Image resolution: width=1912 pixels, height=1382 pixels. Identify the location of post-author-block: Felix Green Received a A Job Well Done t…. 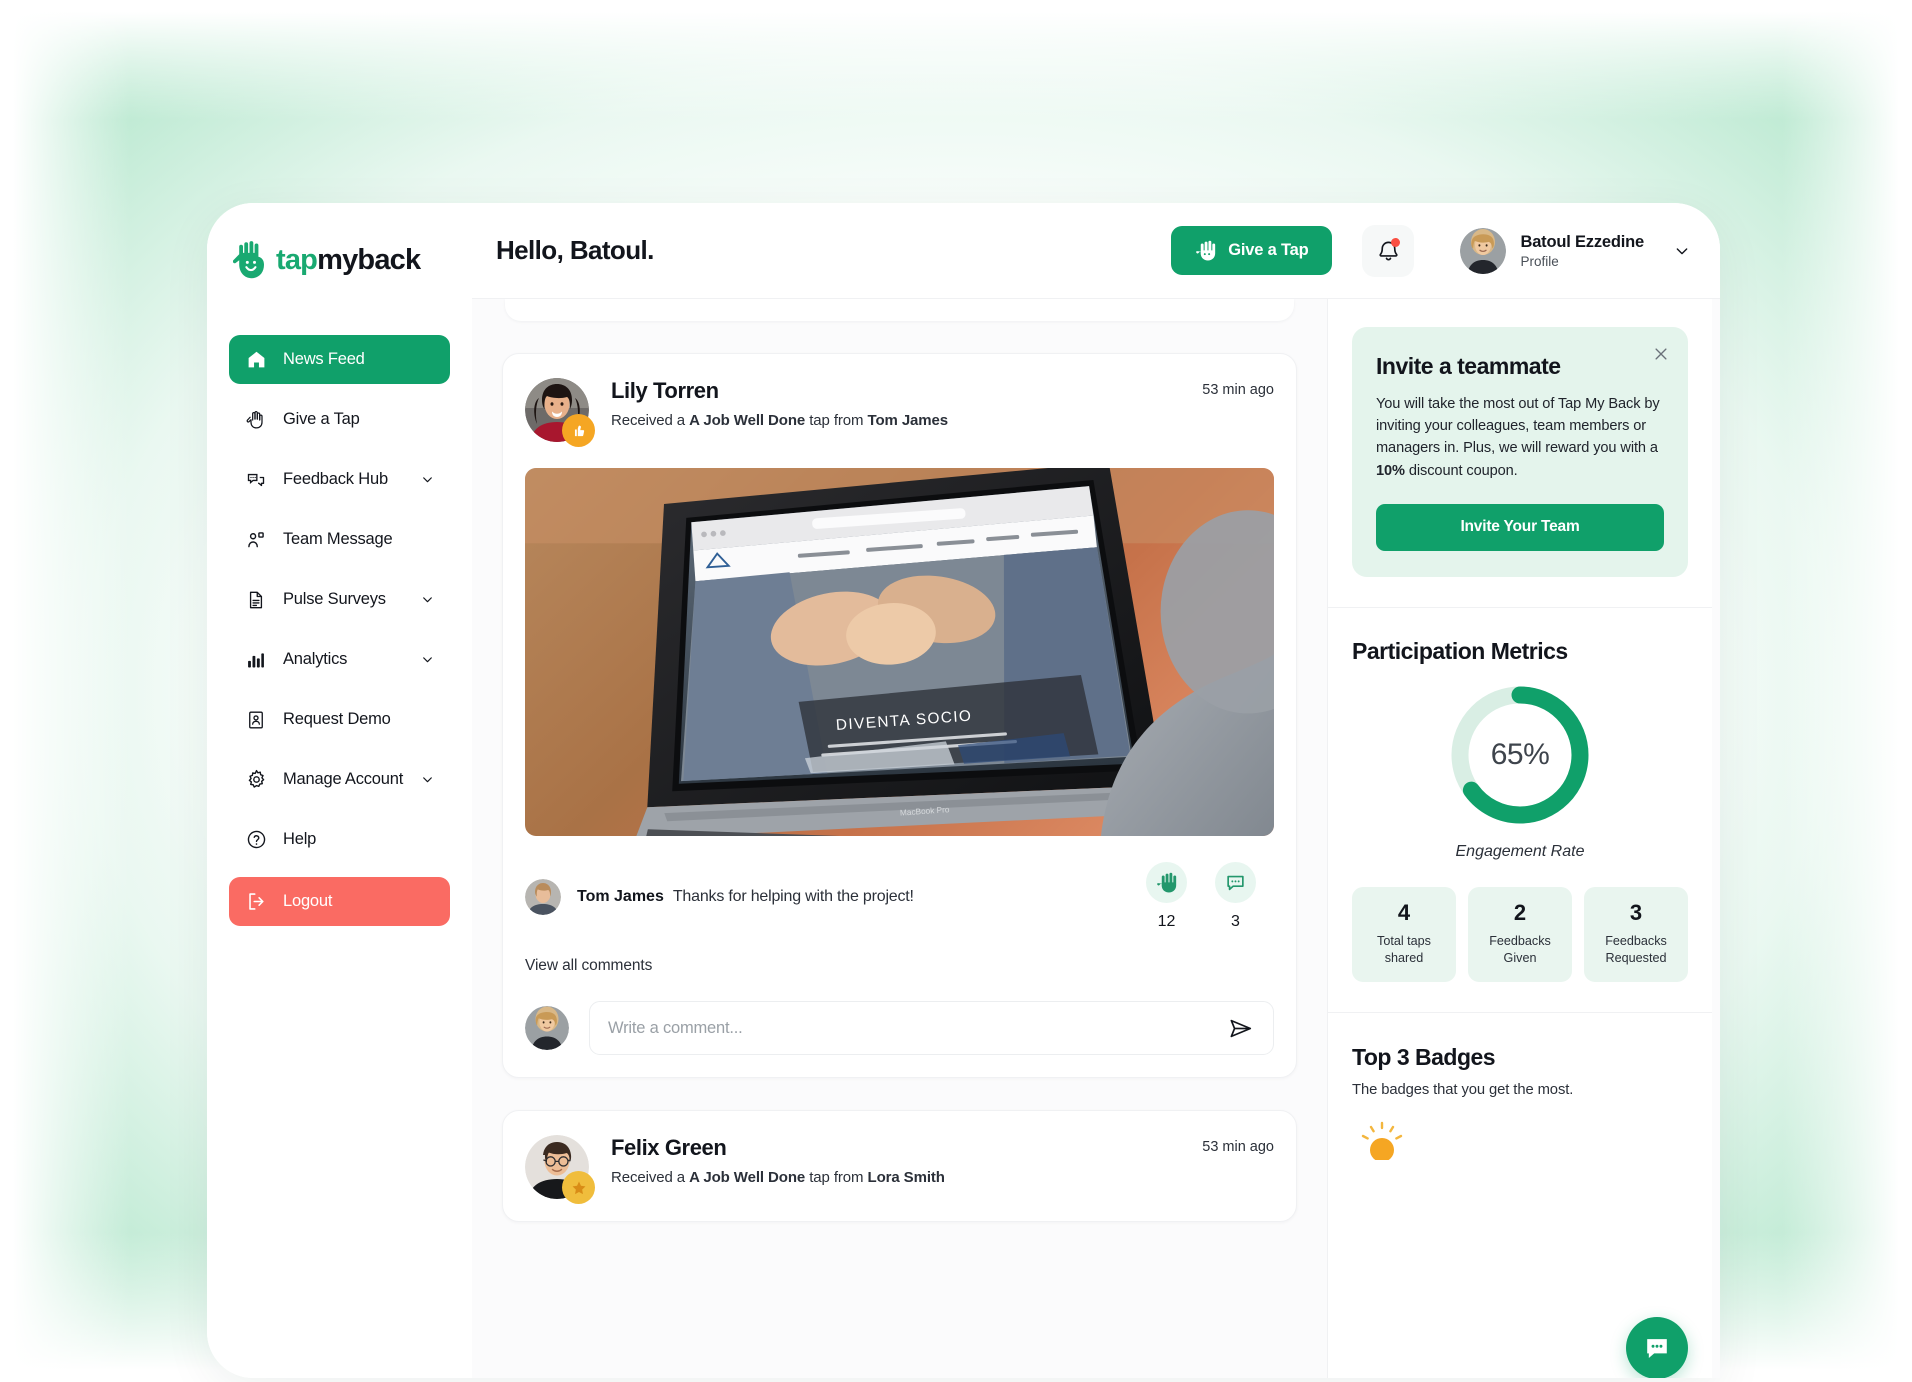
(778, 1160).